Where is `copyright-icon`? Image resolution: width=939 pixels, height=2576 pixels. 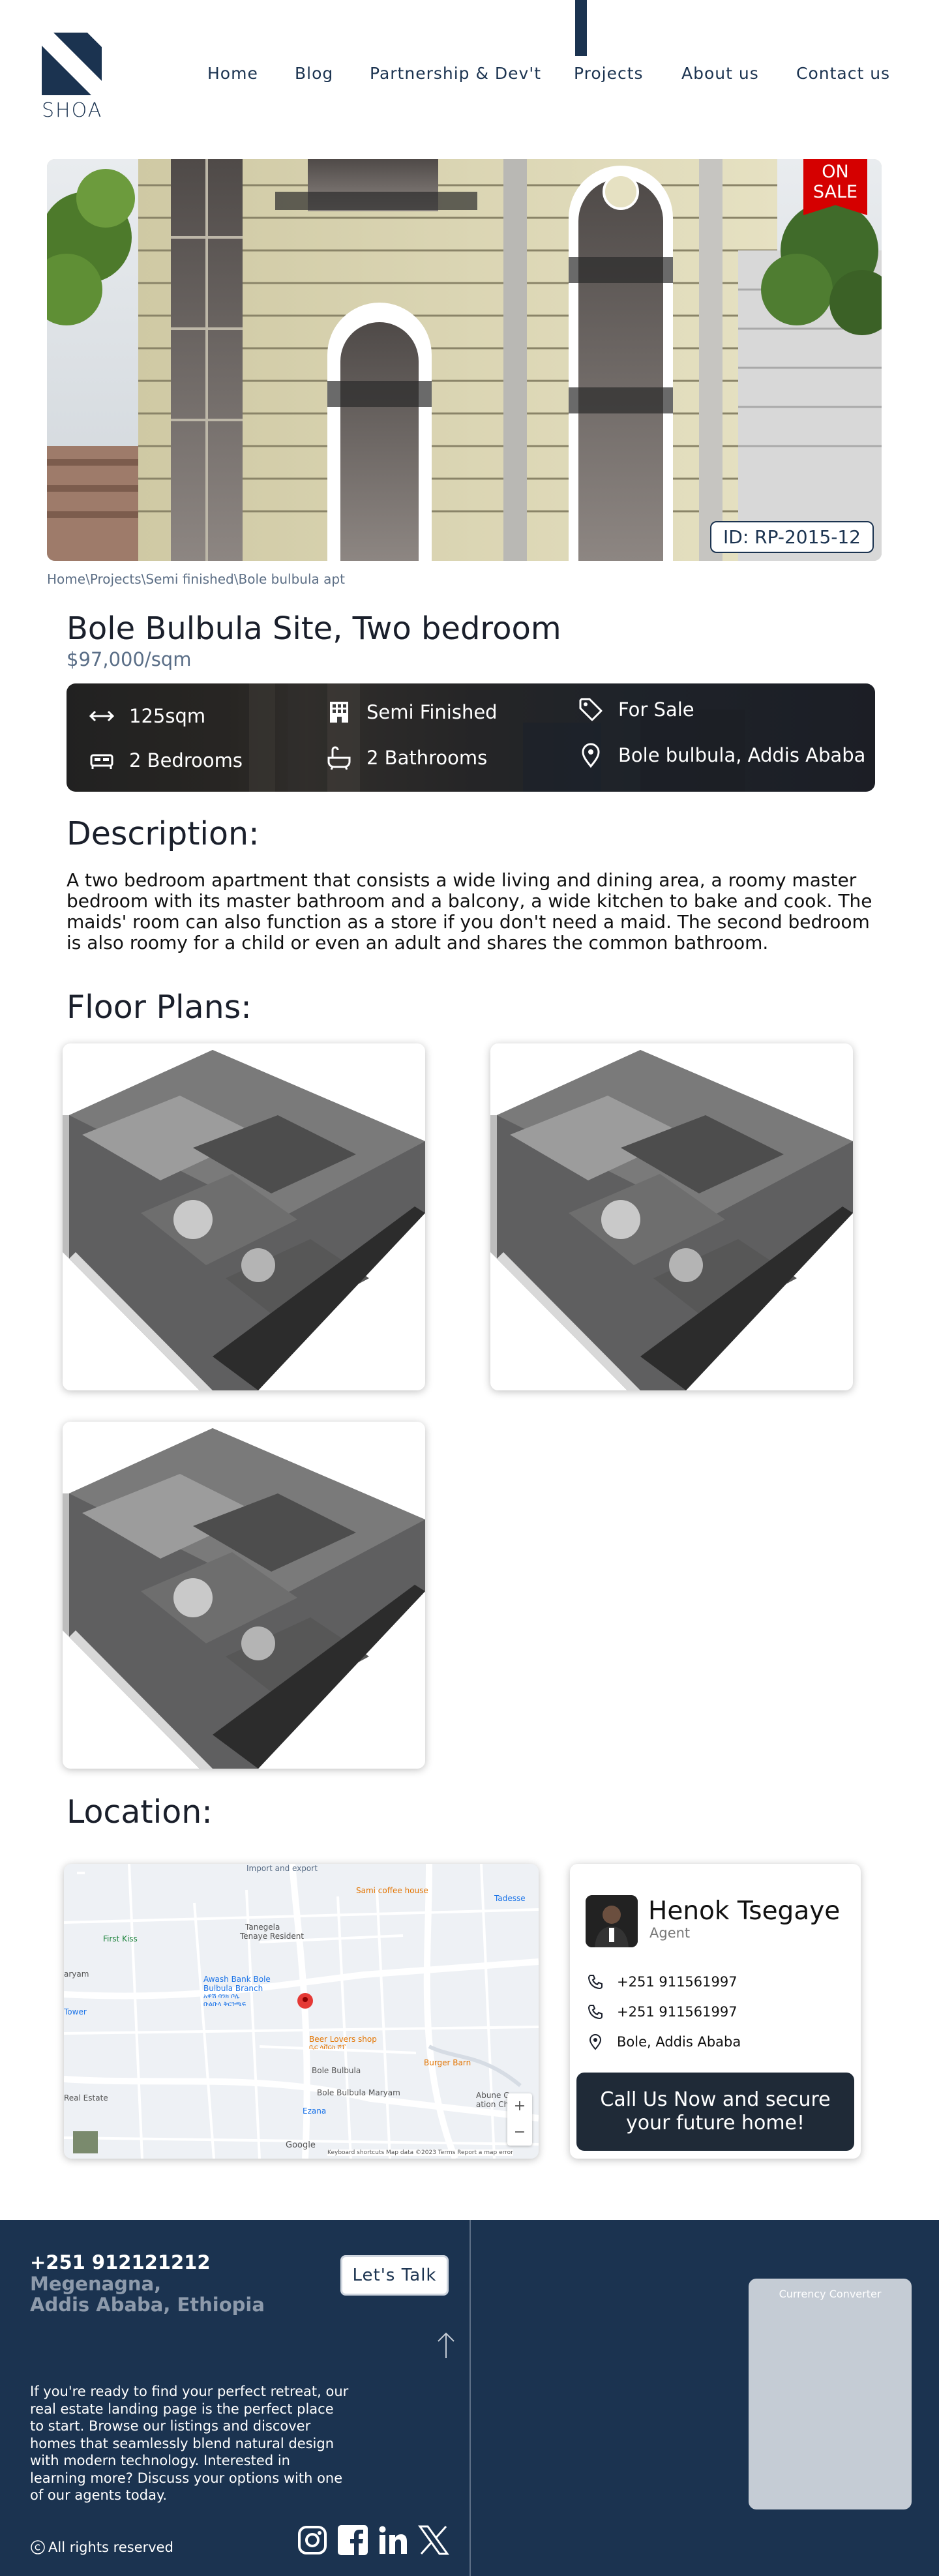 copyright-icon is located at coordinates (38, 2547).